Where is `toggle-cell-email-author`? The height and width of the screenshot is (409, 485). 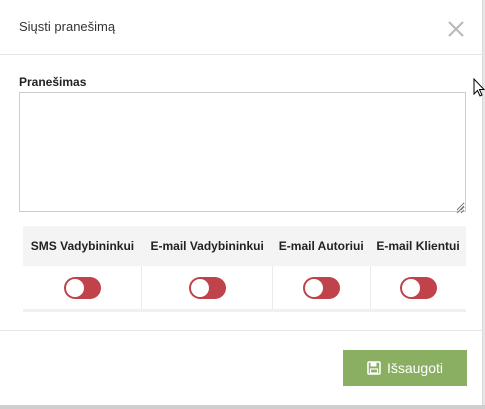 toggle-cell-email-author is located at coordinates (321, 288).